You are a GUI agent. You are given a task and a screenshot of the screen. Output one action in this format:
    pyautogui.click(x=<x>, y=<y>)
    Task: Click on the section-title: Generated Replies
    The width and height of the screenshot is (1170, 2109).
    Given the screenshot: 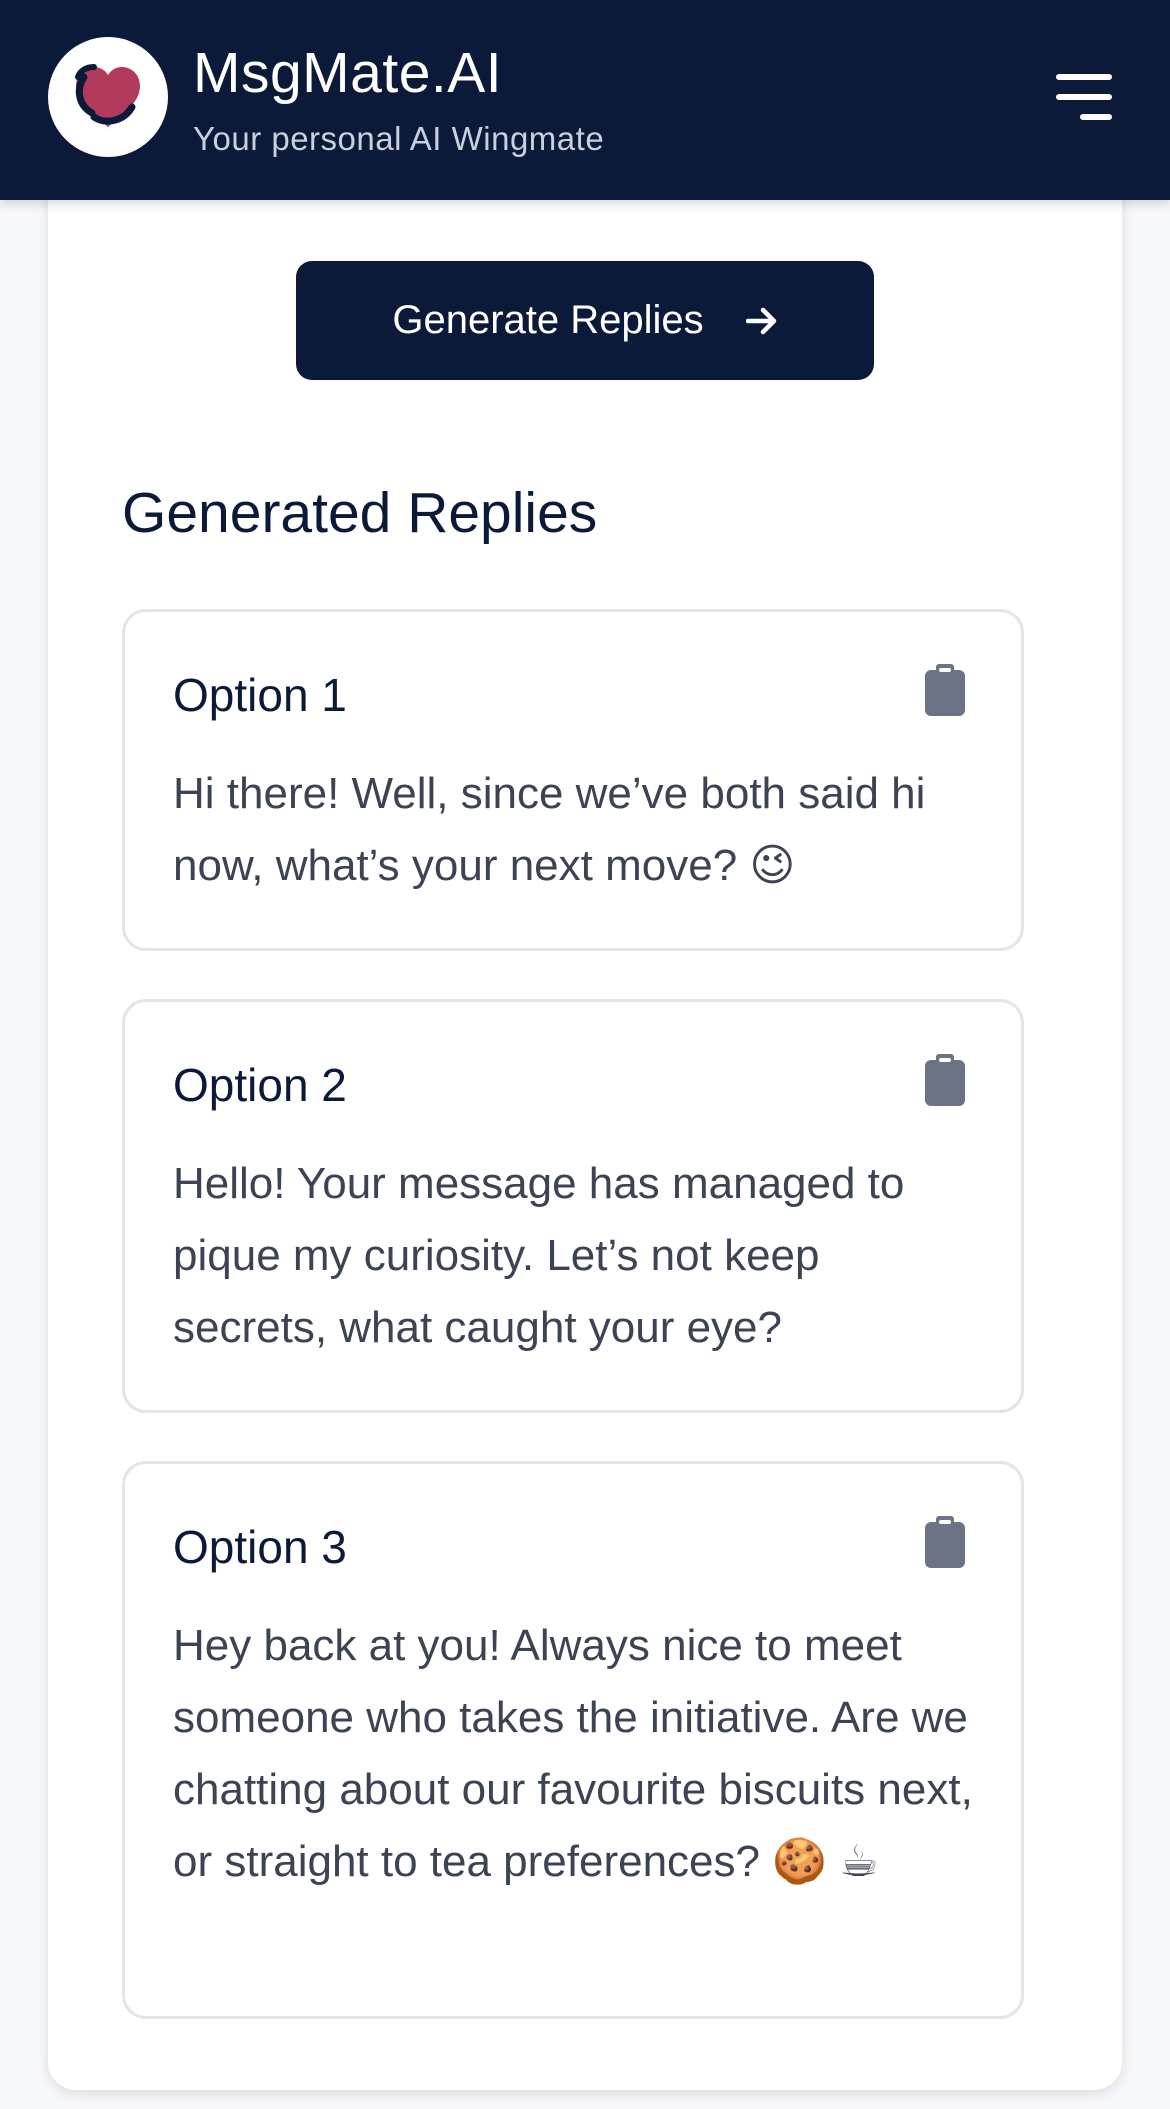 What is the action you would take?
    pyautogui.click(x=360, y=513)
    